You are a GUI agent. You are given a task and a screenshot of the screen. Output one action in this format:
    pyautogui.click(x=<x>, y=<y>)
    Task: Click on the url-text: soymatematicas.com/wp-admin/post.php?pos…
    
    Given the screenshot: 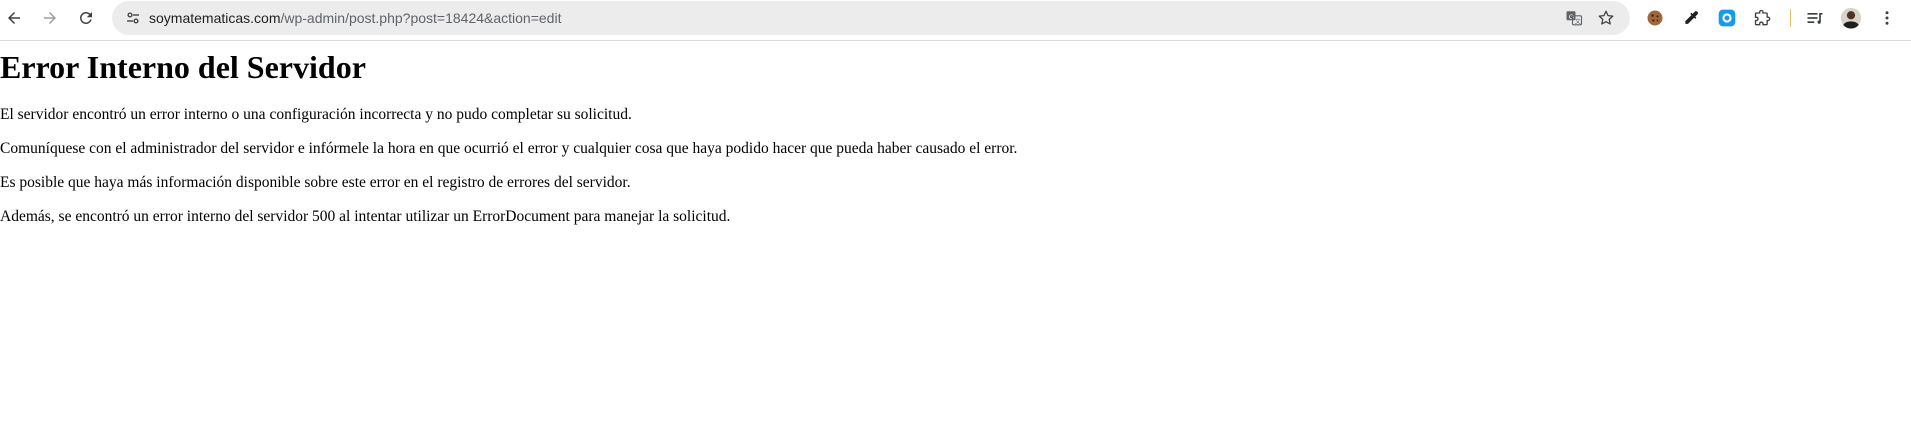 What is the action you would take?
    pyautogui.click(x=355, y=18)
    